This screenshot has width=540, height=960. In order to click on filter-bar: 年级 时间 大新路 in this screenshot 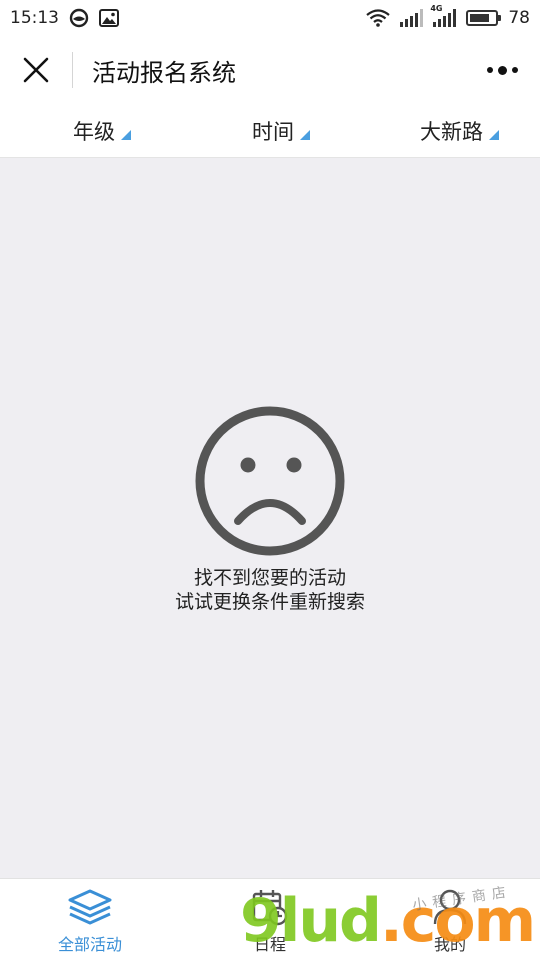, I will do `click(270, 131)`.